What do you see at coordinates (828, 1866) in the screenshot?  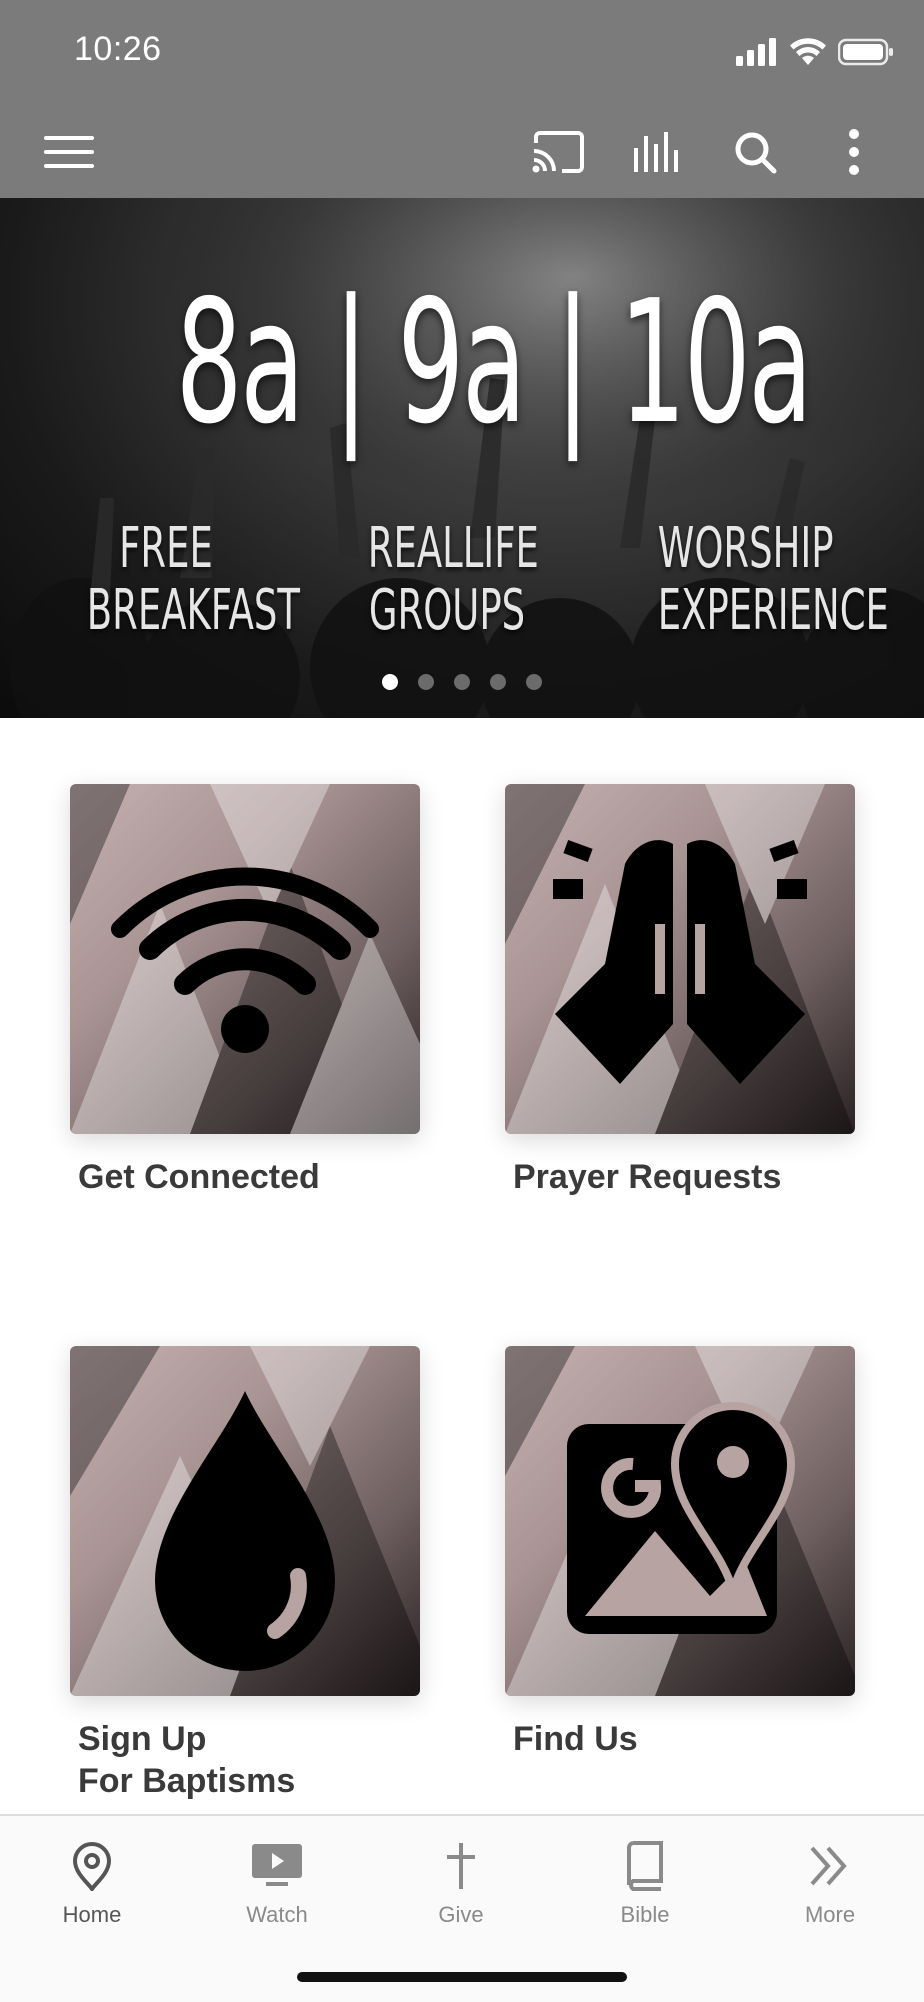 I see `double-chevron-right-icon` at bounding box center [828, 1866].